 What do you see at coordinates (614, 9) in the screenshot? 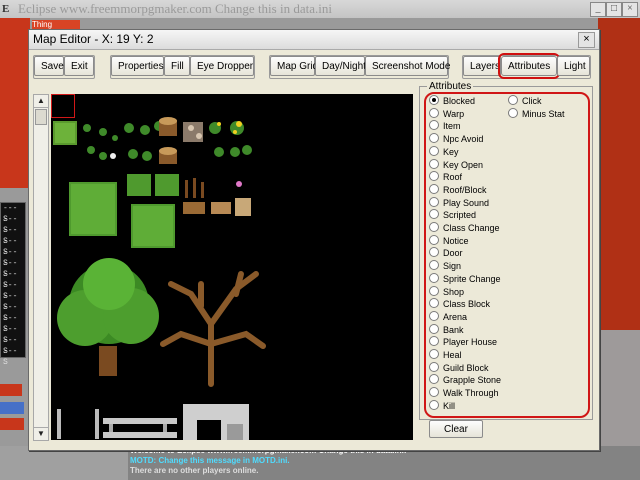
I see `maximize-button: □` at bounding box center [614, 9].